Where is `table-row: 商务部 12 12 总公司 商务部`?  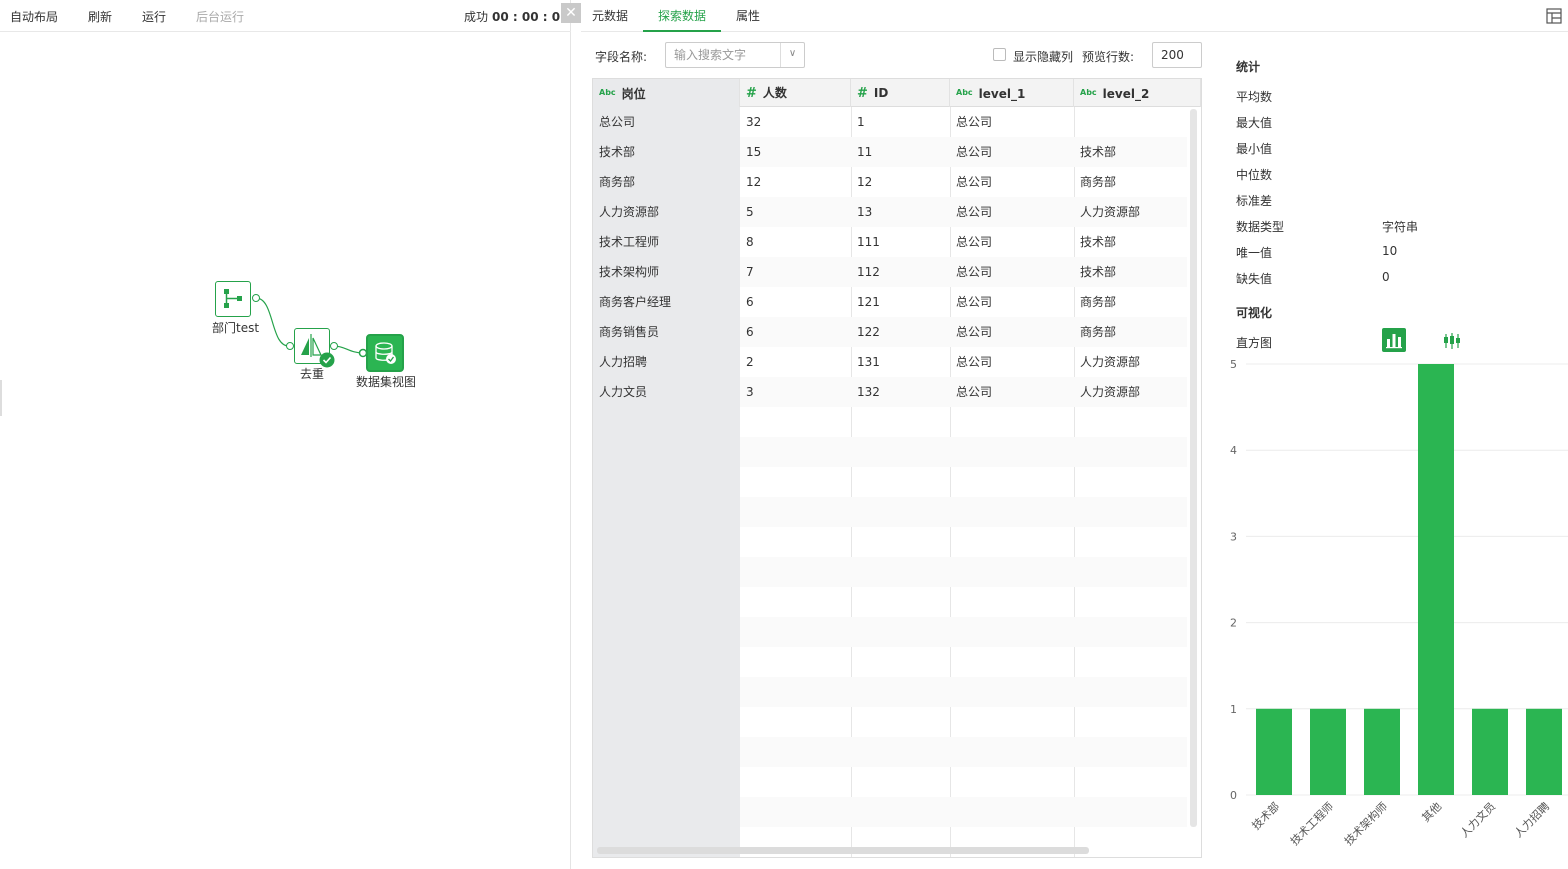
table-row: 商务部 12 12 总公司 商务部 is located at coordinates (890, 182).